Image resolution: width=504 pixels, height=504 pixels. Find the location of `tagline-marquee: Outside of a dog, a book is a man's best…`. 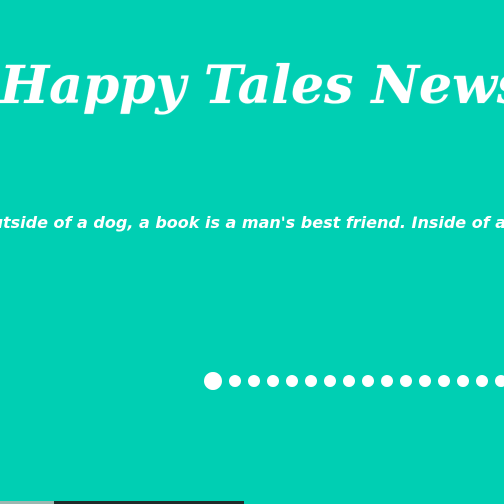

tagline-marquee: Outside of a dog, a book is a man's best… is located at coordinates (252, 224).